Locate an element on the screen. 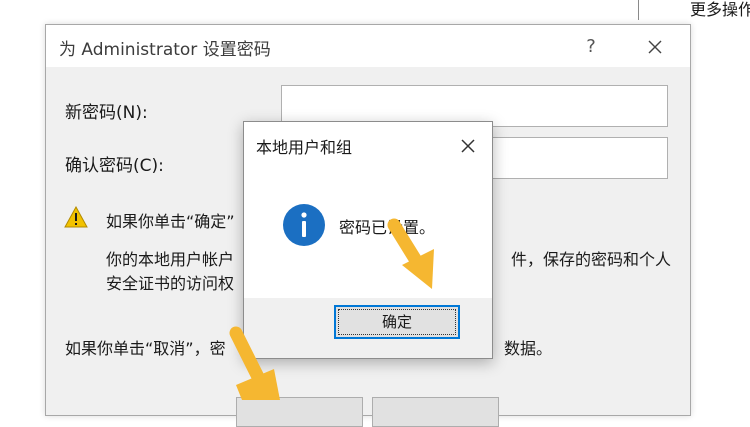 The width and height of the screenshot is (750, 427). info-close-button is located at coordinates (468, 146).